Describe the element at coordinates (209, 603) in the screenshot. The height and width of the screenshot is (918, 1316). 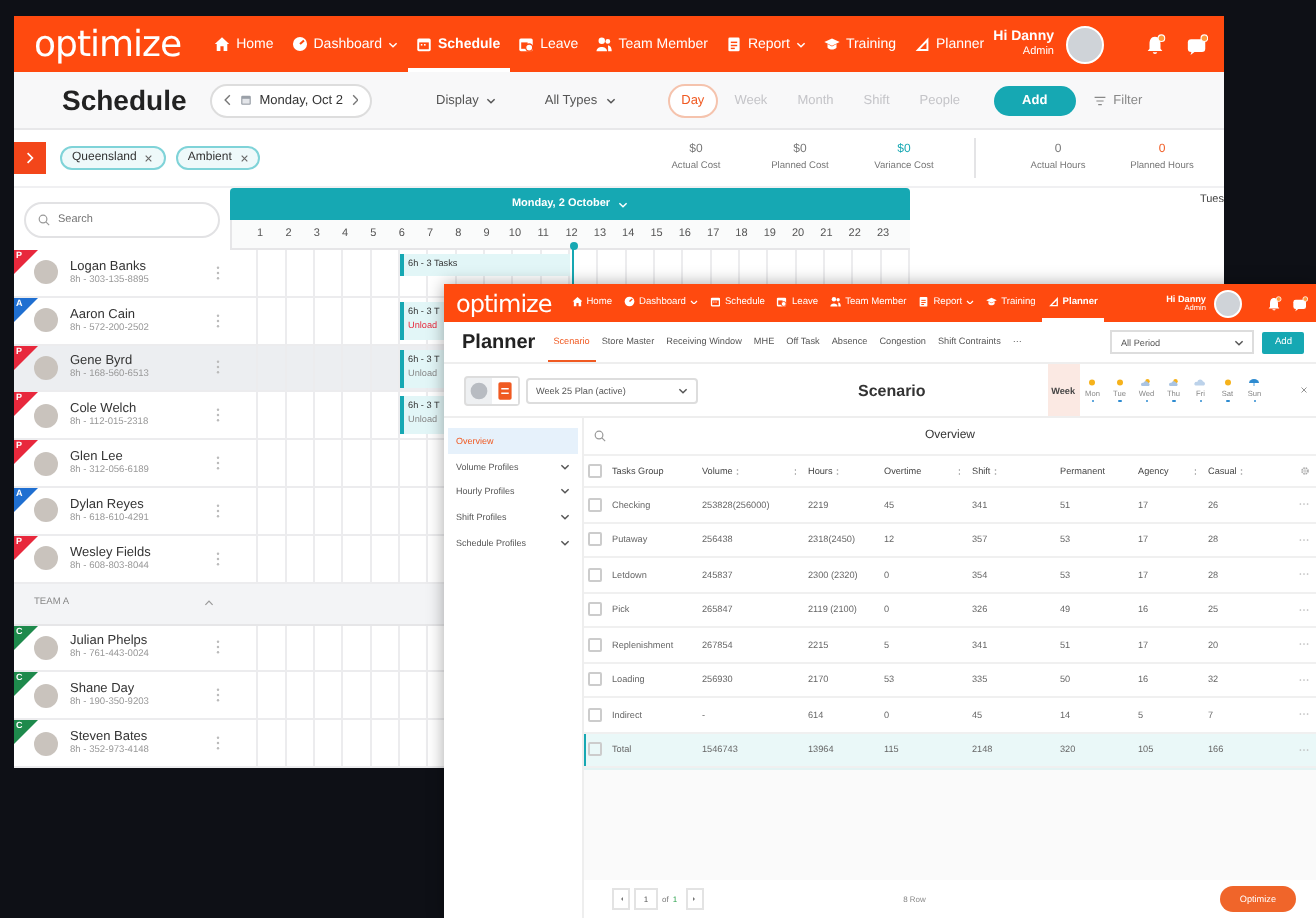
I see `chevron-up-icon` at that location.